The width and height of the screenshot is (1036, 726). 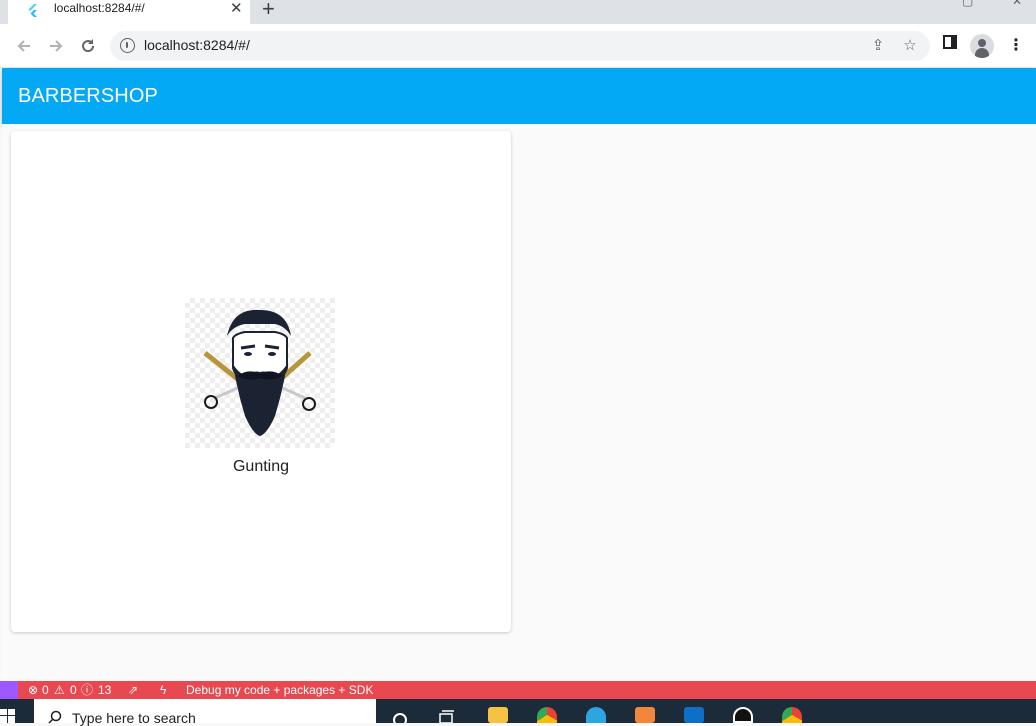 I want to click on warning-count: 0, so click(x=73, y=690).